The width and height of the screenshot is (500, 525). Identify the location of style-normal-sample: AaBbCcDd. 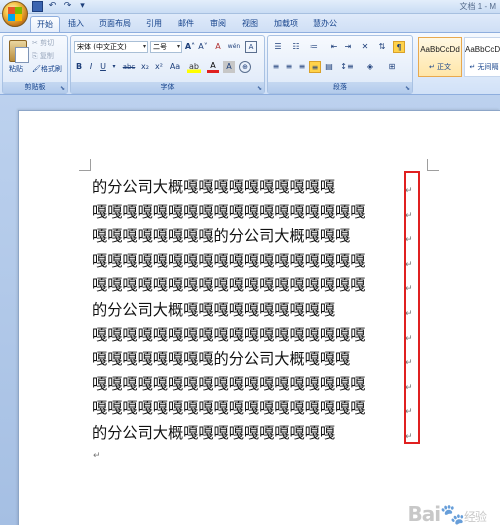
(440, 49).